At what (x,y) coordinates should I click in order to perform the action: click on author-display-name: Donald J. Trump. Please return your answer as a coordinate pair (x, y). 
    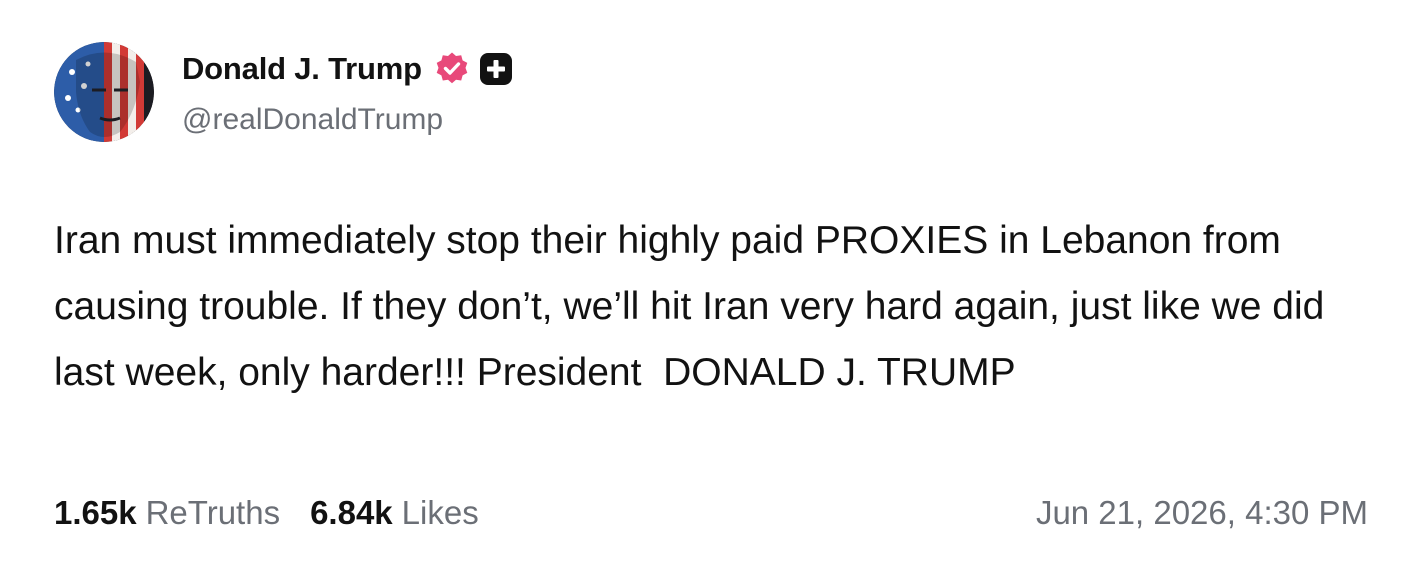
    Looking at the image, I should click on (302, 69).